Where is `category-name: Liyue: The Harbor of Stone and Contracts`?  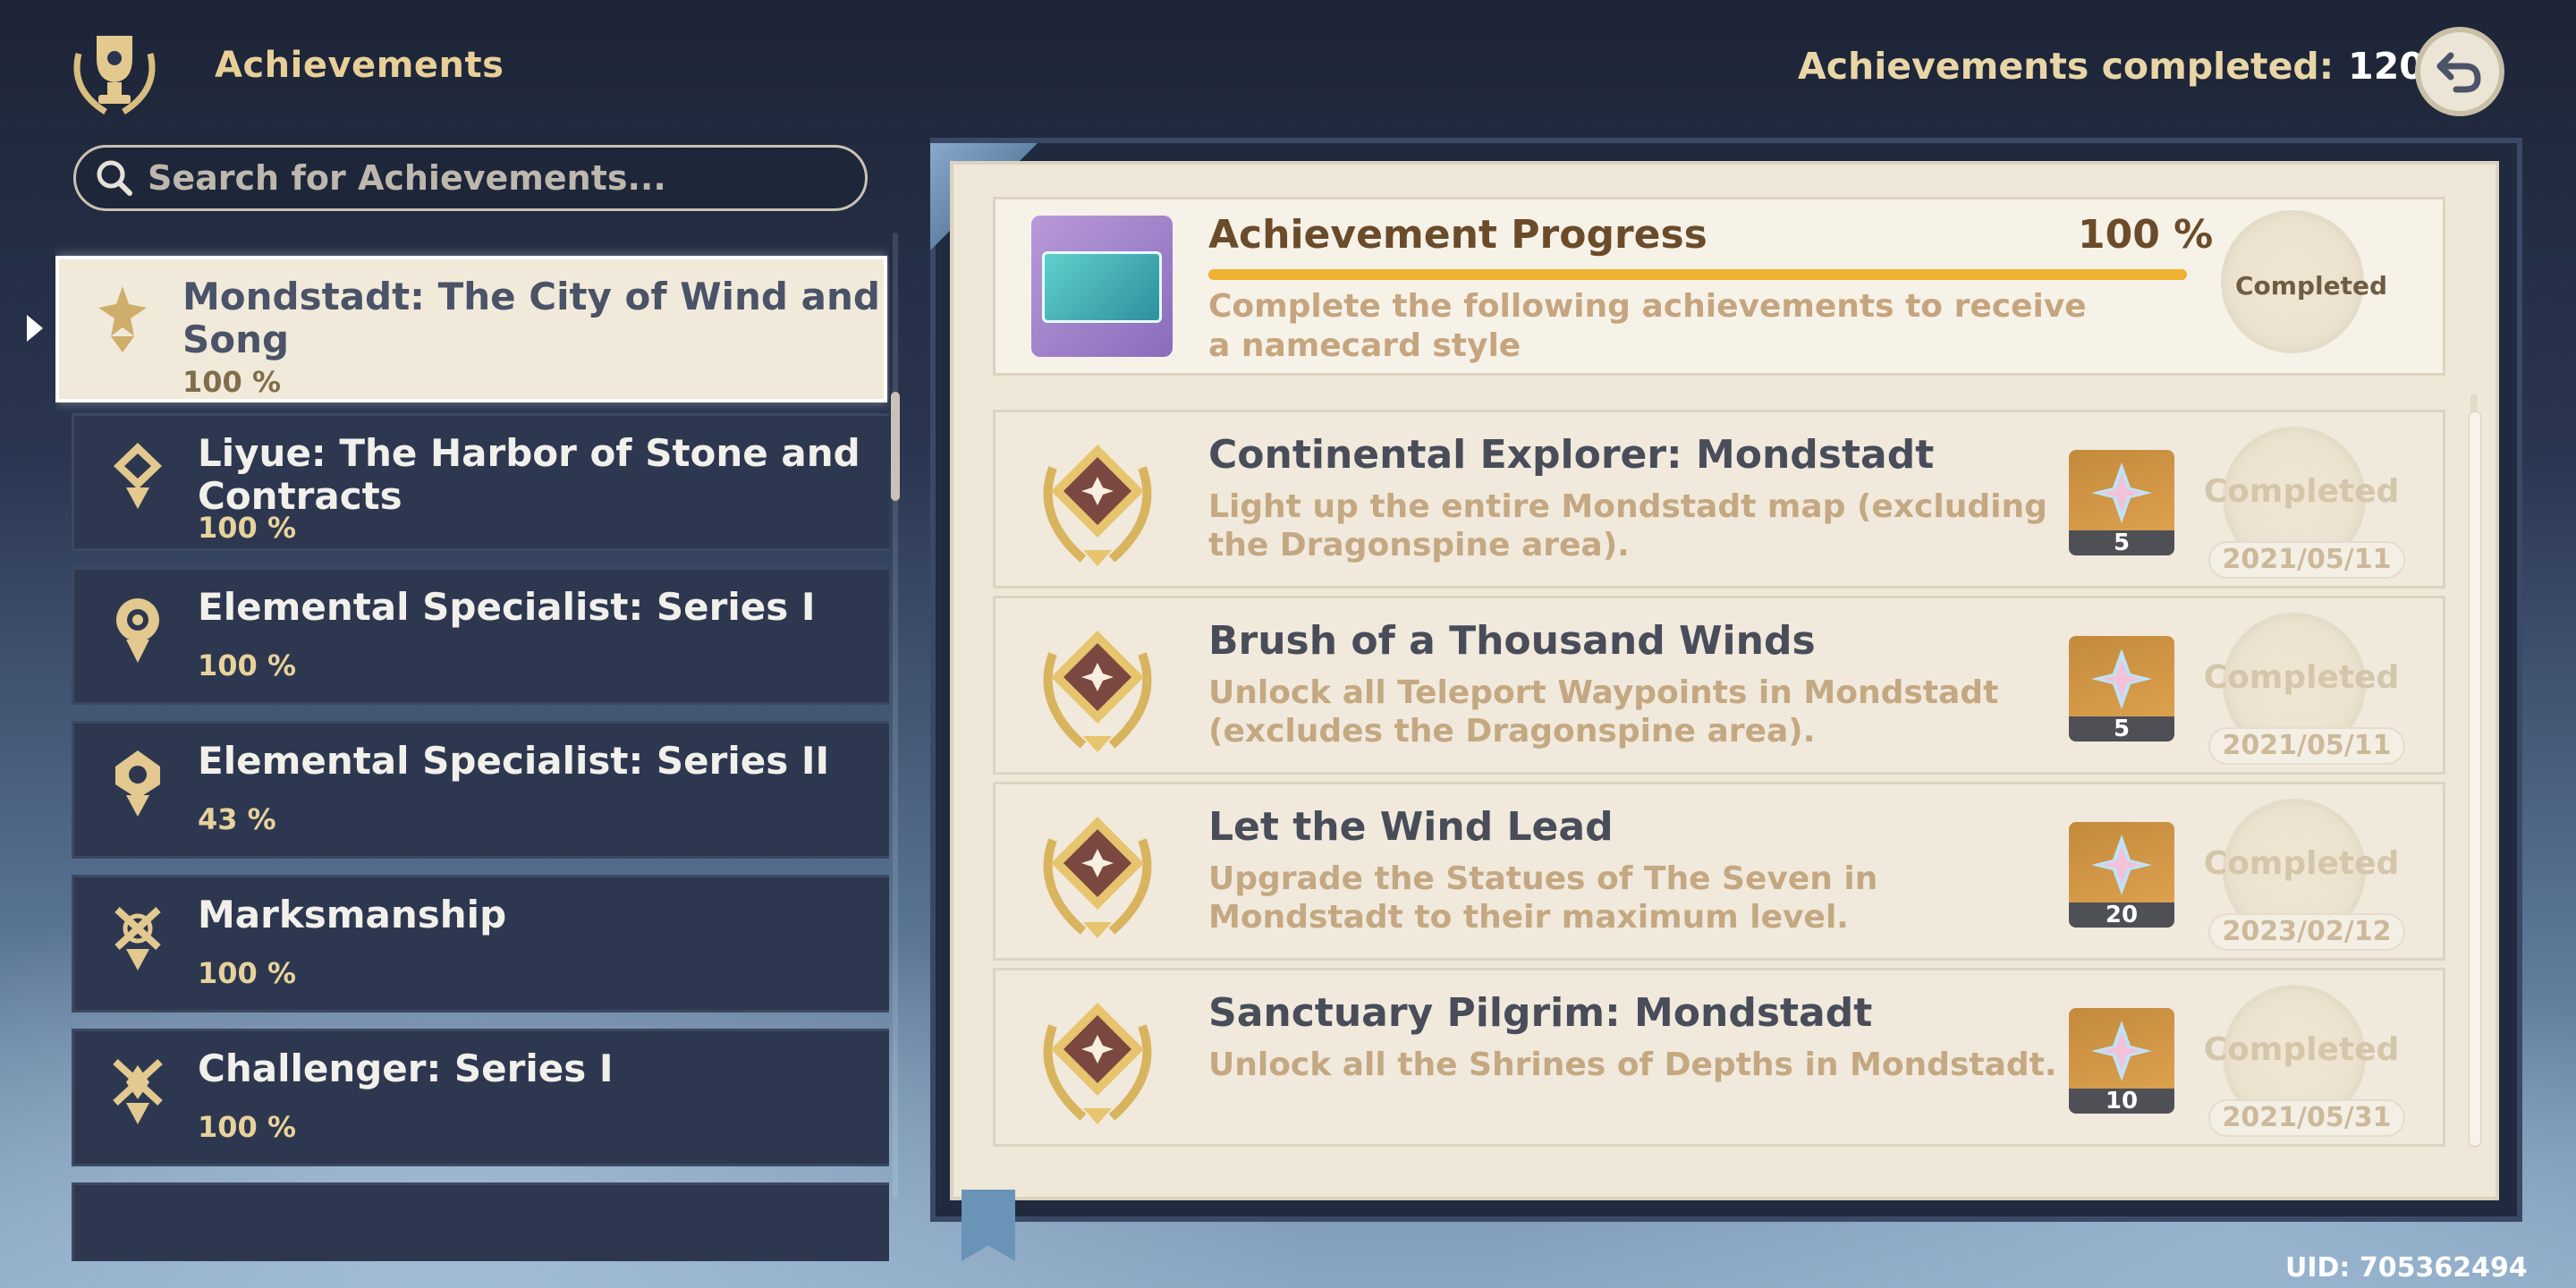
category-name: Liyue: The Harbor of Stone and Contracts is located at coordinates (529, 474).